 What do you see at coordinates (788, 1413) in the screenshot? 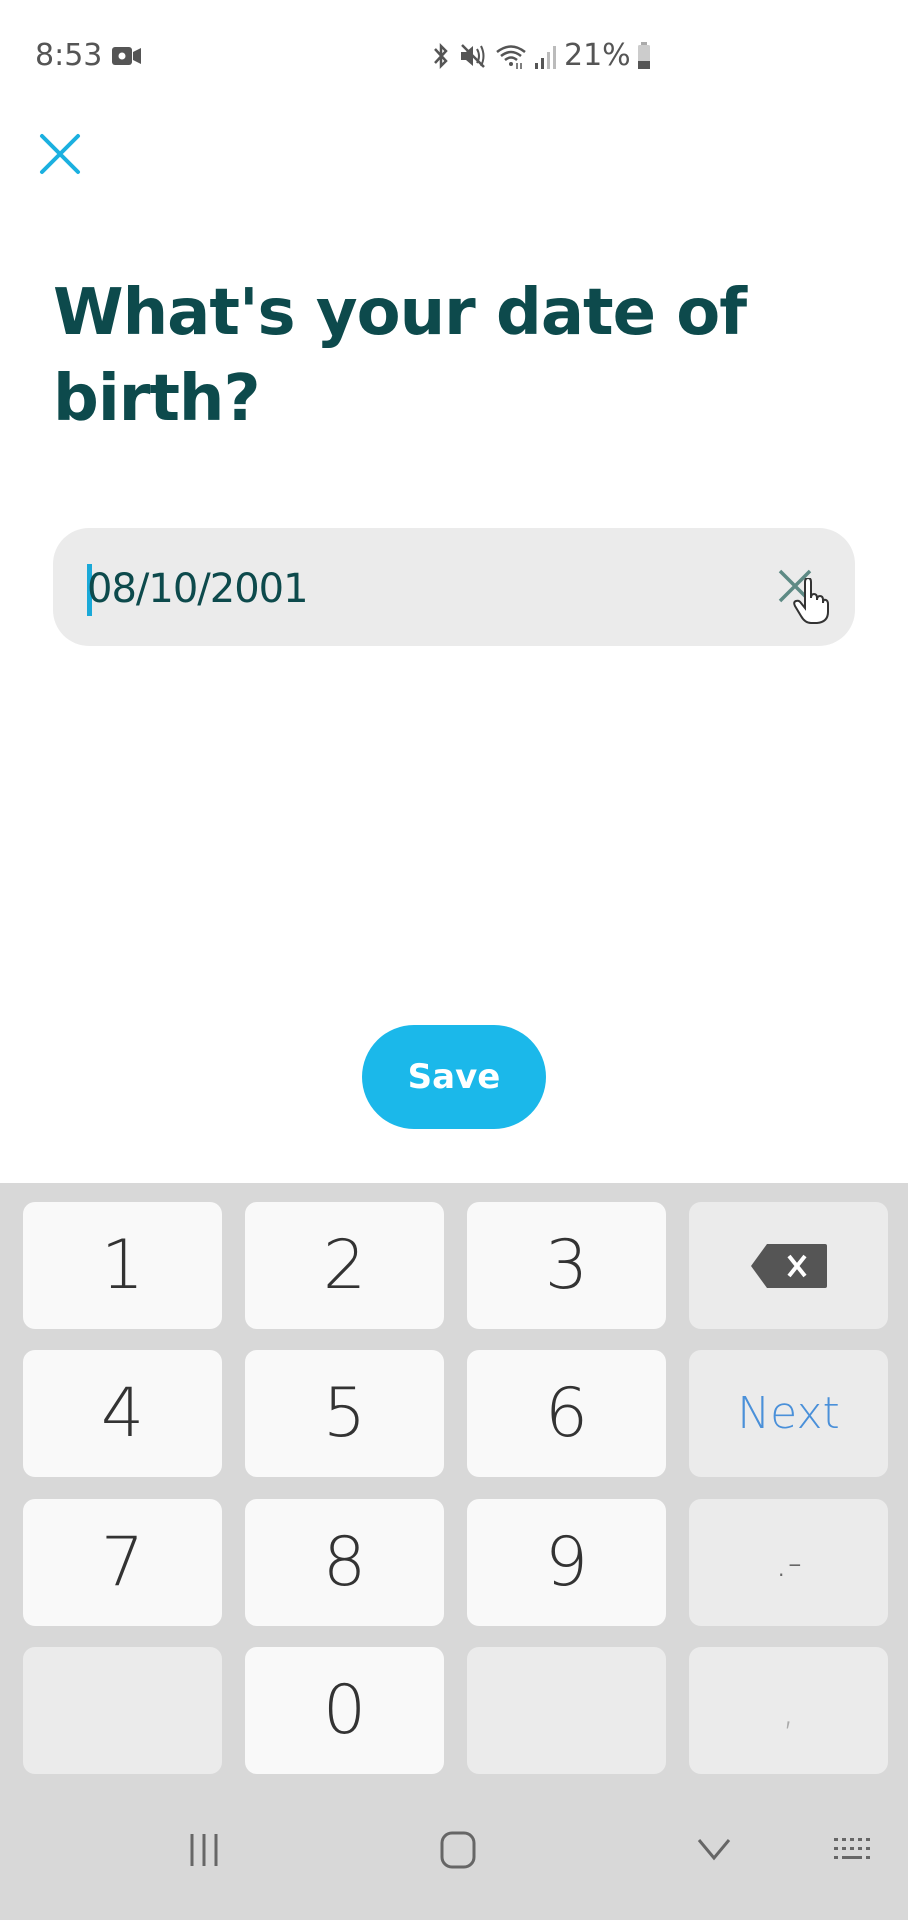
I see `next-key: Next` at bounding box center [788, 1413].